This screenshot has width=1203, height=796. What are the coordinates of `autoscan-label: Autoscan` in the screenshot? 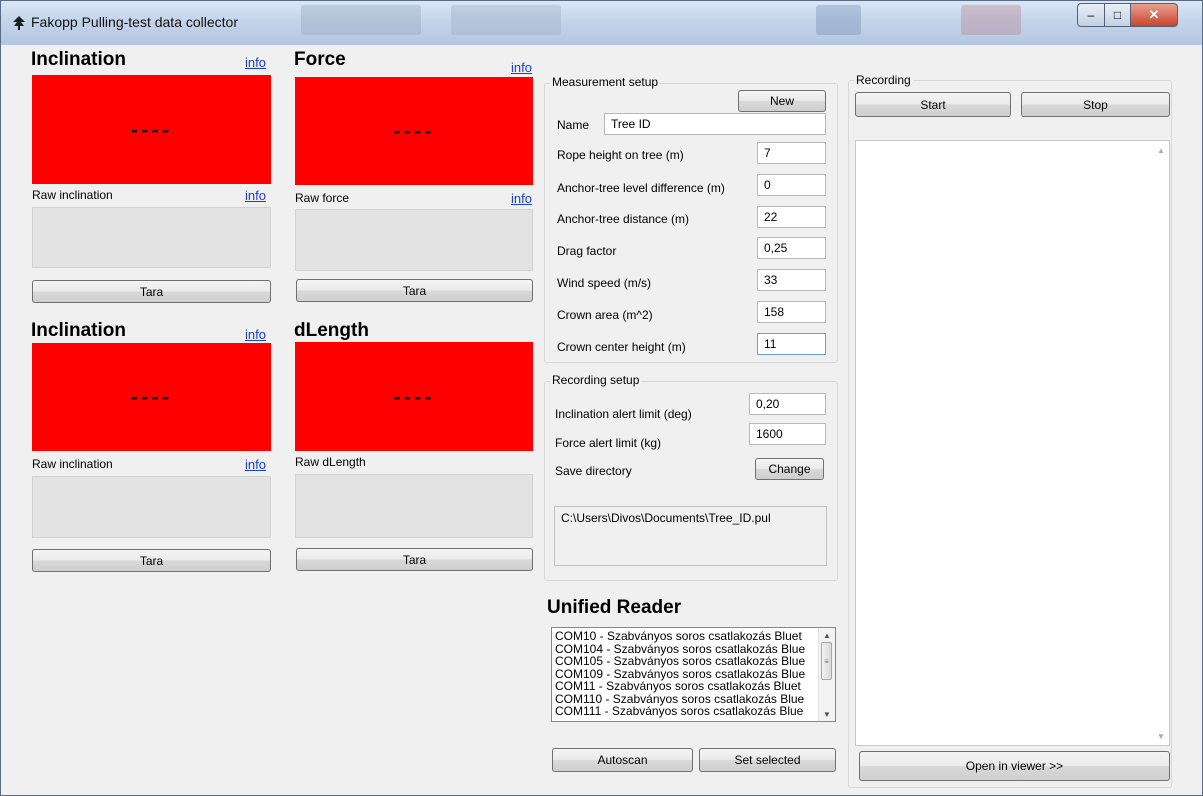 It's located at (622, 760).